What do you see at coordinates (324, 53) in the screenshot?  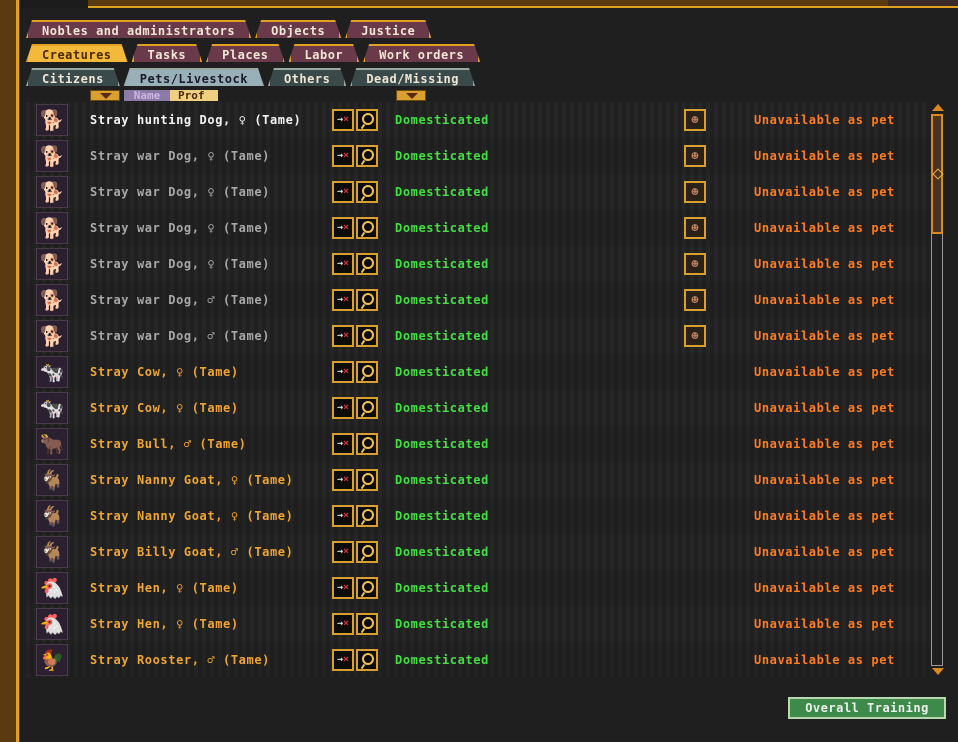 I see `tab-labor: Labor` at bounding box center [324, 53].